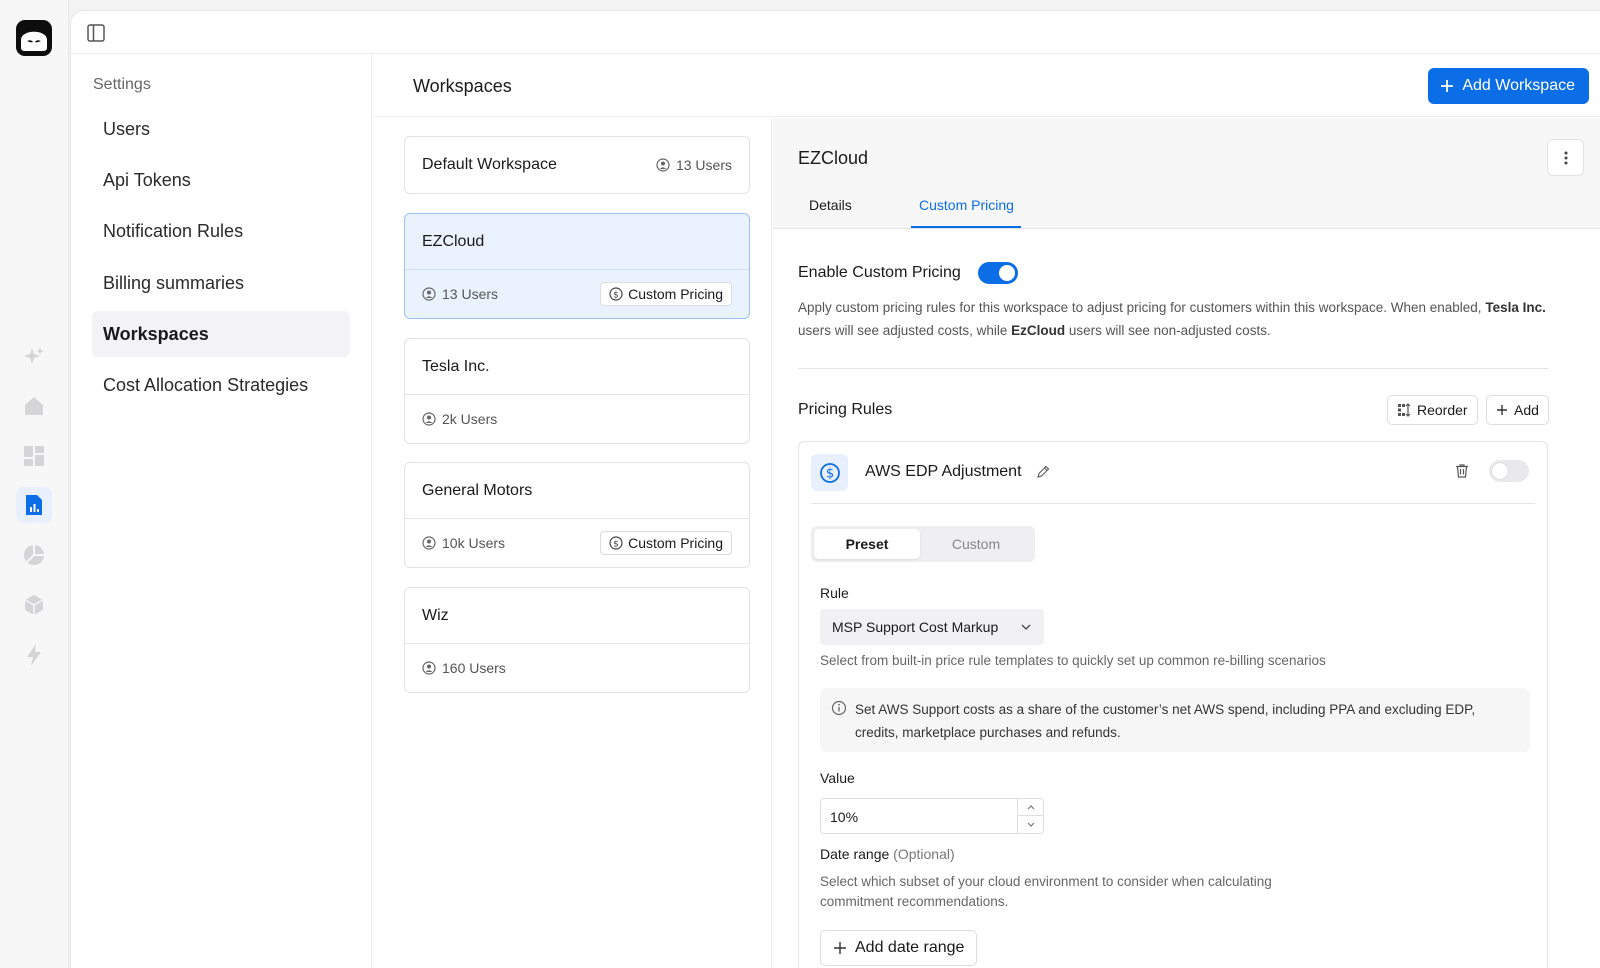 The width and height of the screenshot is (1600, 968). I want to click on reorder-button: Reorder, so click(1432, 410).